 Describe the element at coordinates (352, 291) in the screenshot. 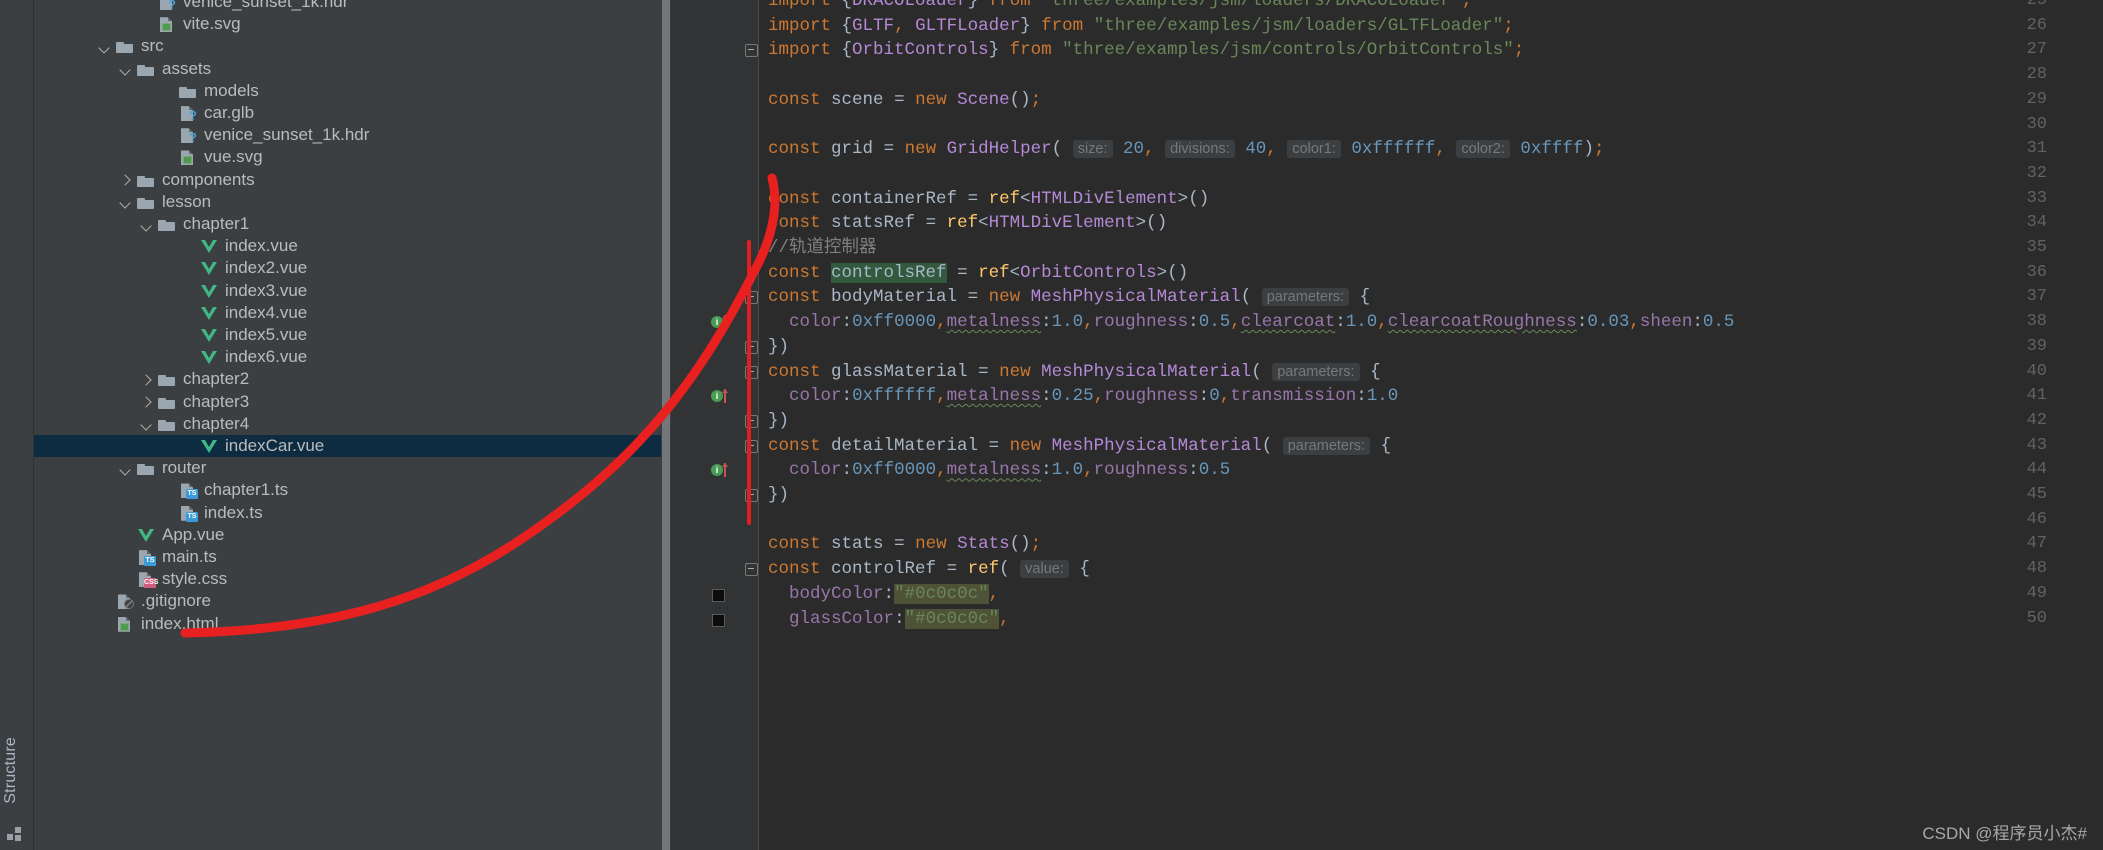

I see `tree-item-index3-vue: index3.vue` at that location.